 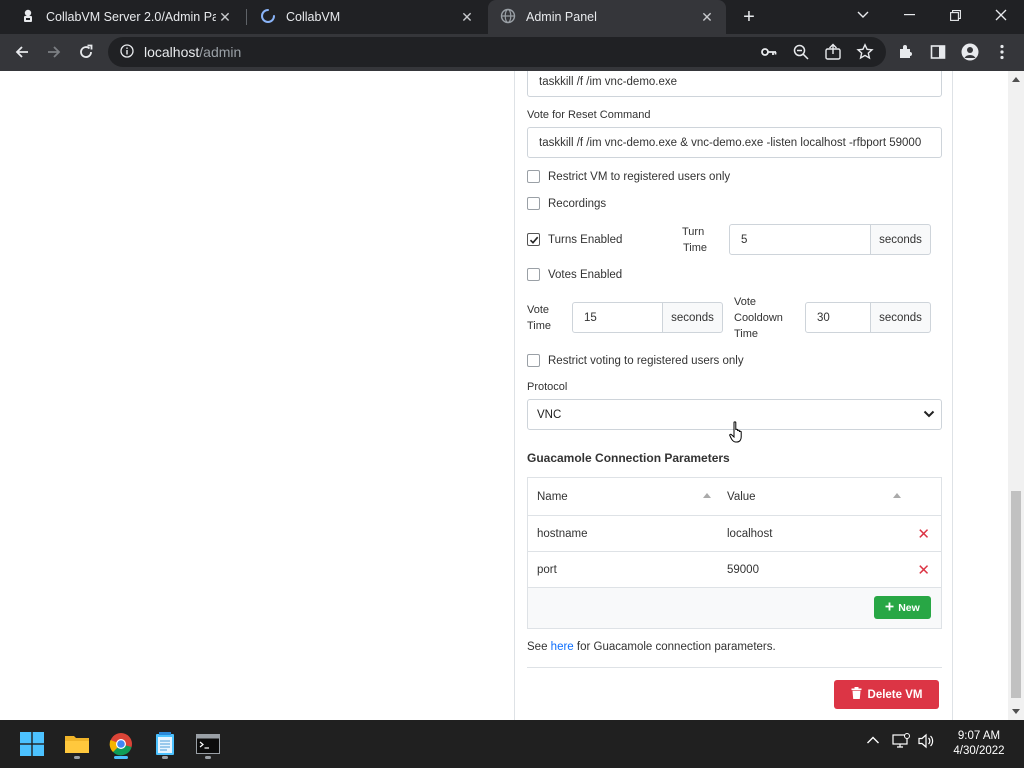 I want to click on vote-cooldown-input: 30, so click(x=838, y=317).